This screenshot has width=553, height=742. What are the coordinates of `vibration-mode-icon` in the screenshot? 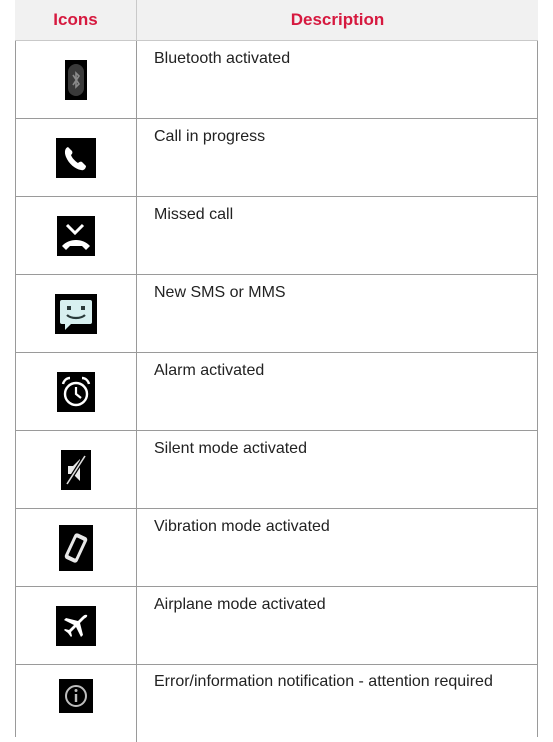 It's located at (75, 547).